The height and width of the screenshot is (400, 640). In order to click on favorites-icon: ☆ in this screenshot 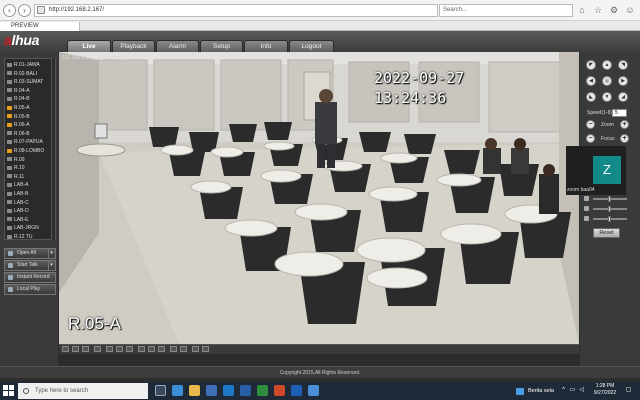, I will do `click(598, 10)`.